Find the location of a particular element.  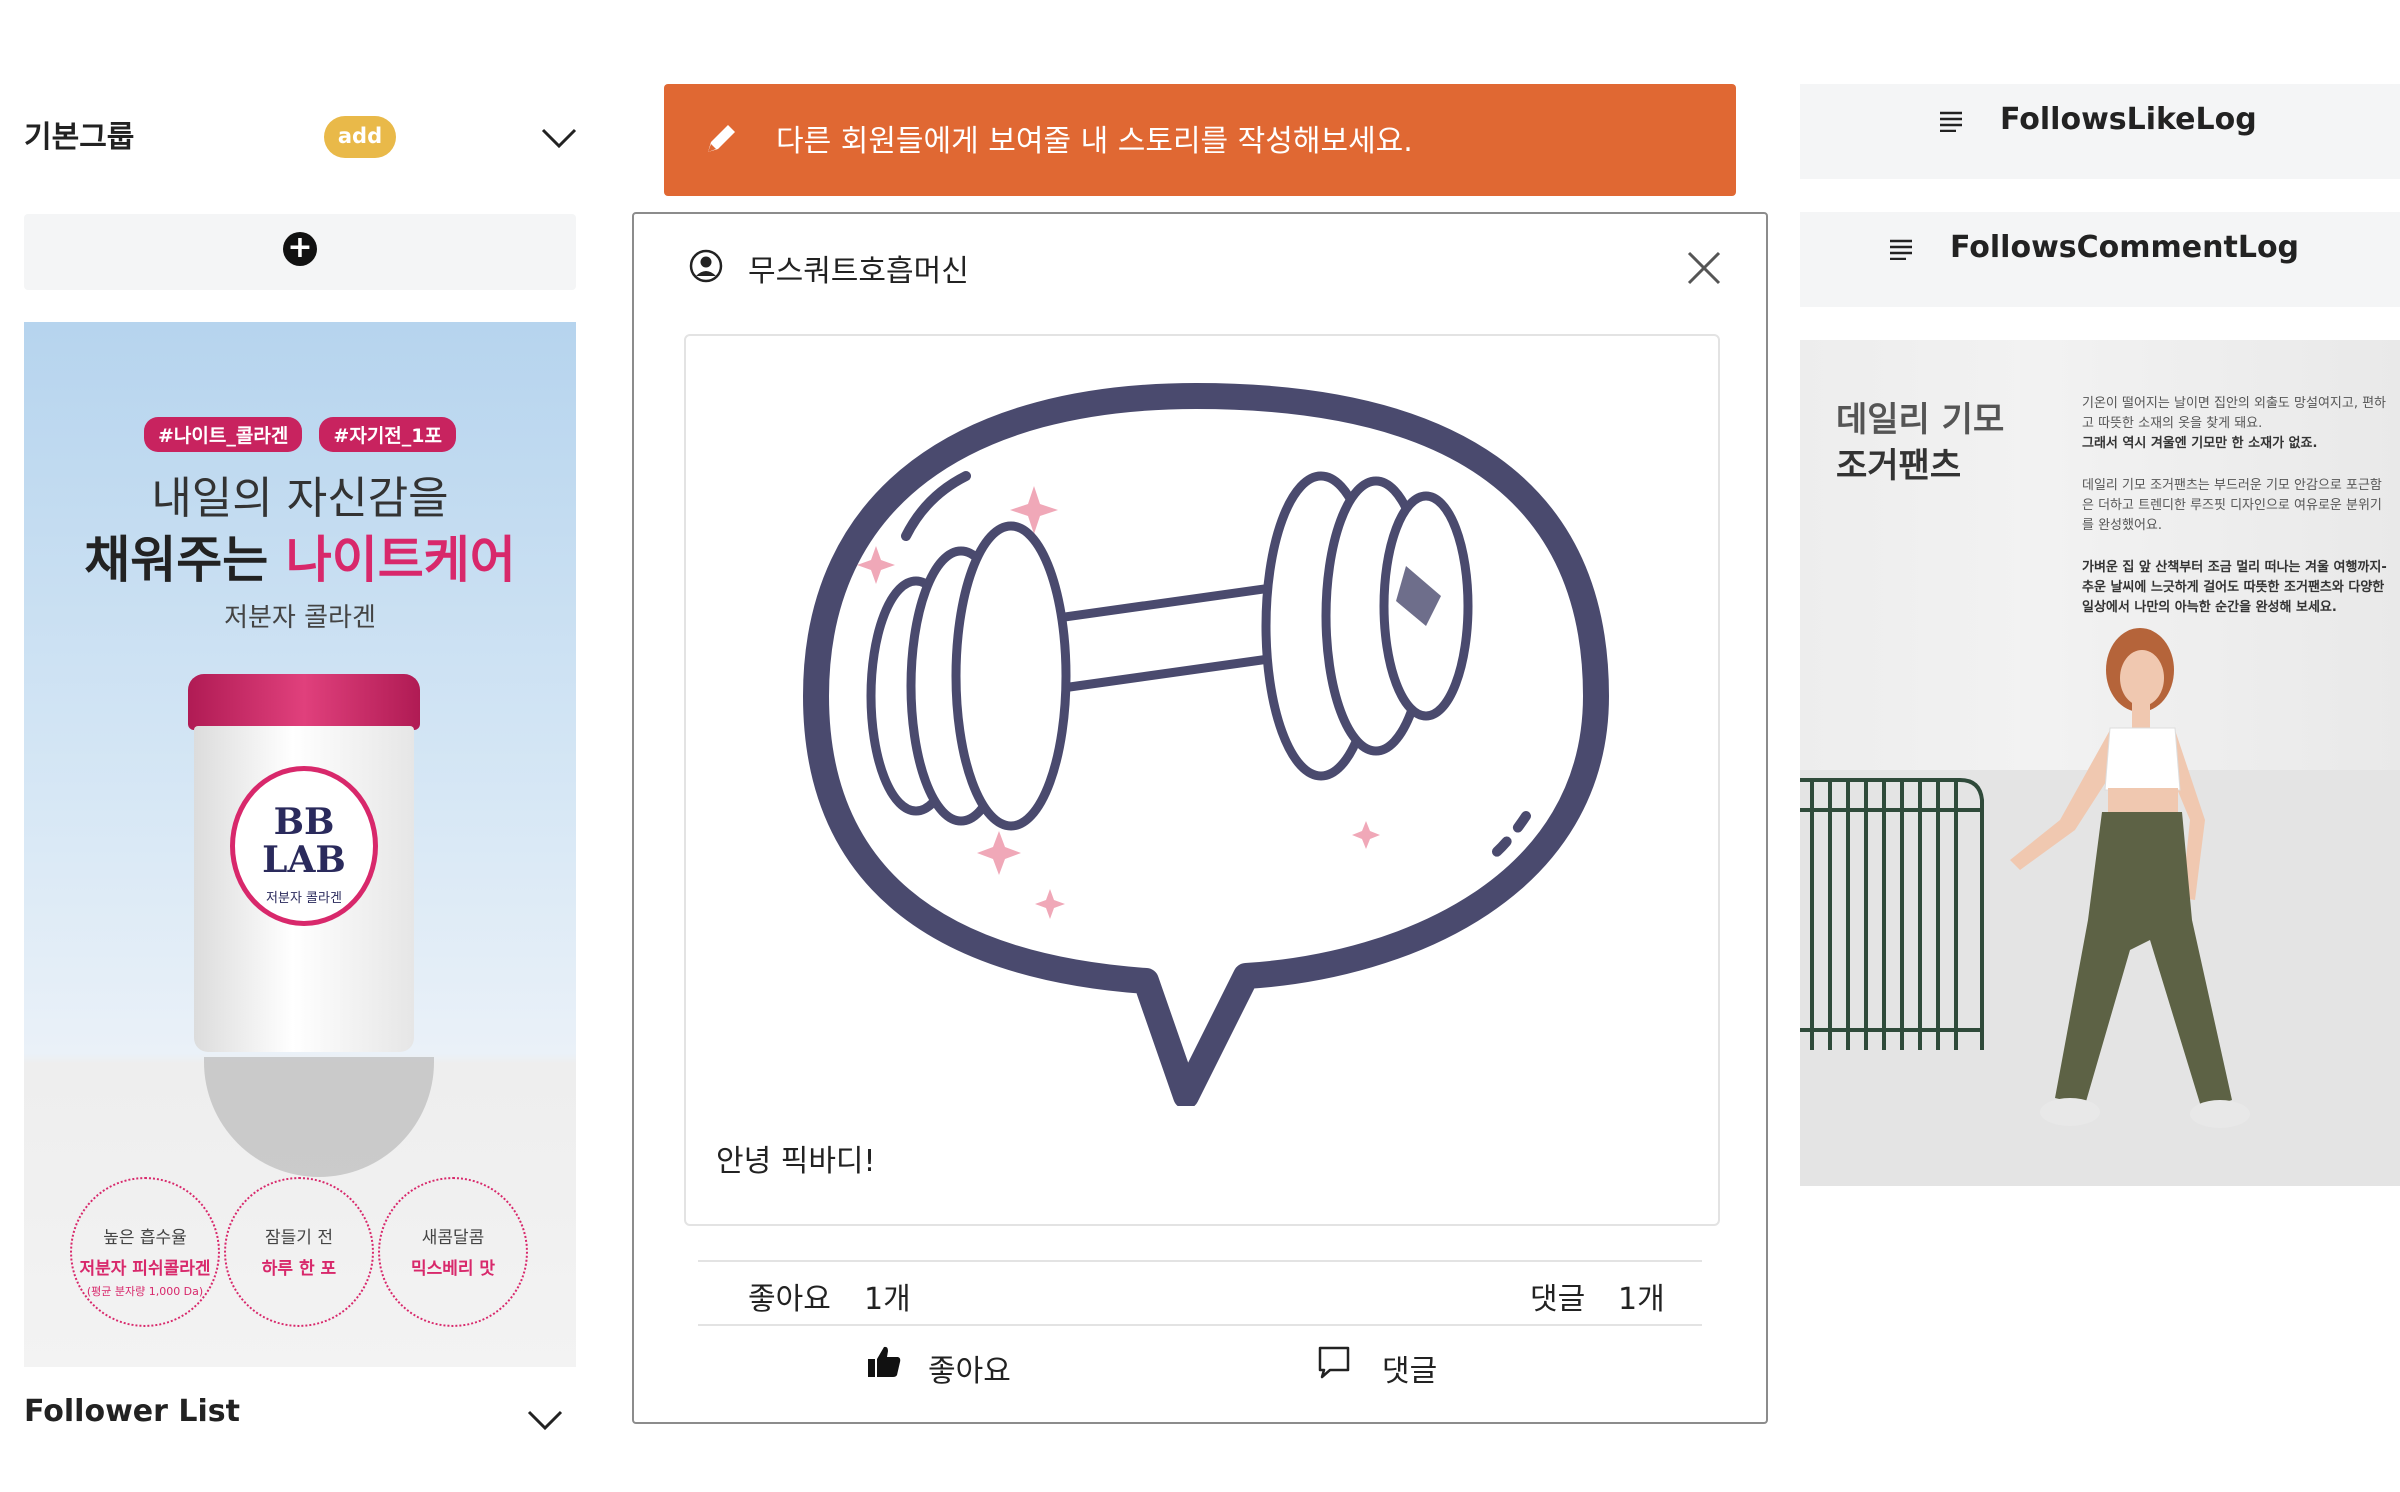

comments-count: 1개 is located at coordinates (1641, 1296).